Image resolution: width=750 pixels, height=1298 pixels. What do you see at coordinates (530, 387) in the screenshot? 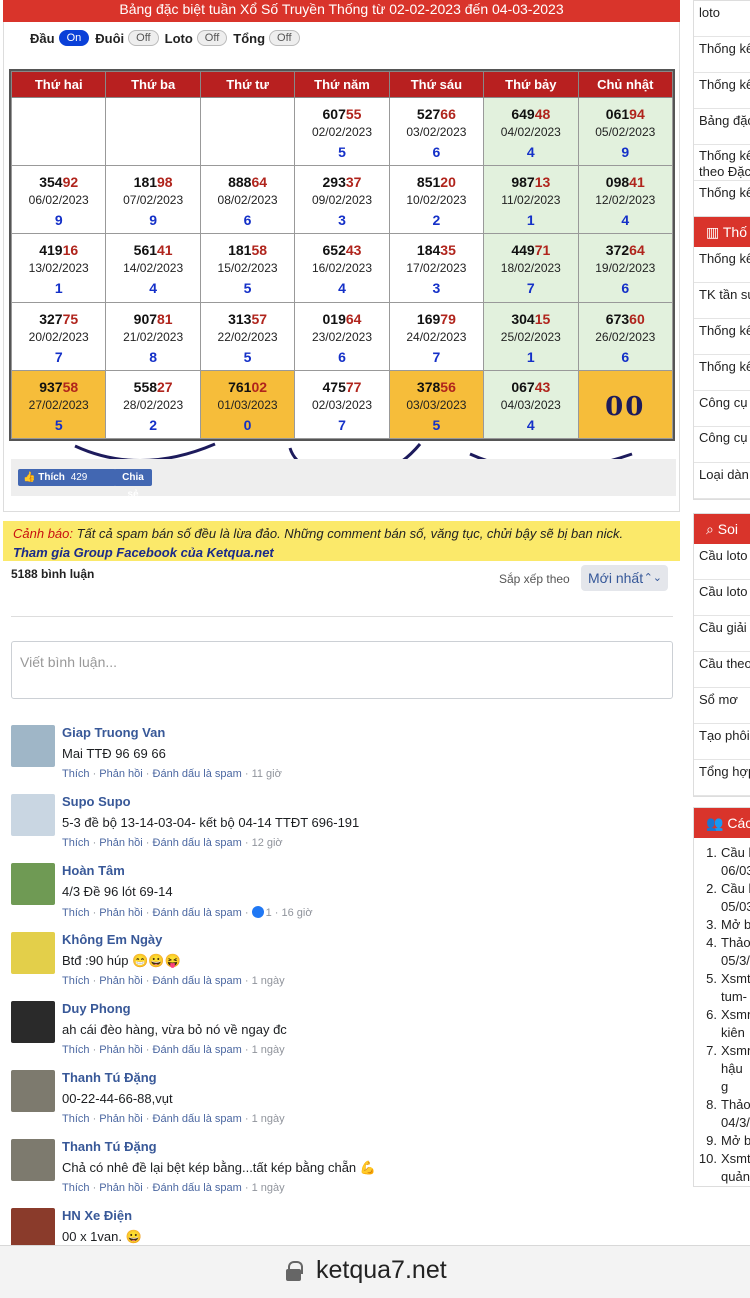
I see `prize-number: 06743` at bounding box center [530, 387].